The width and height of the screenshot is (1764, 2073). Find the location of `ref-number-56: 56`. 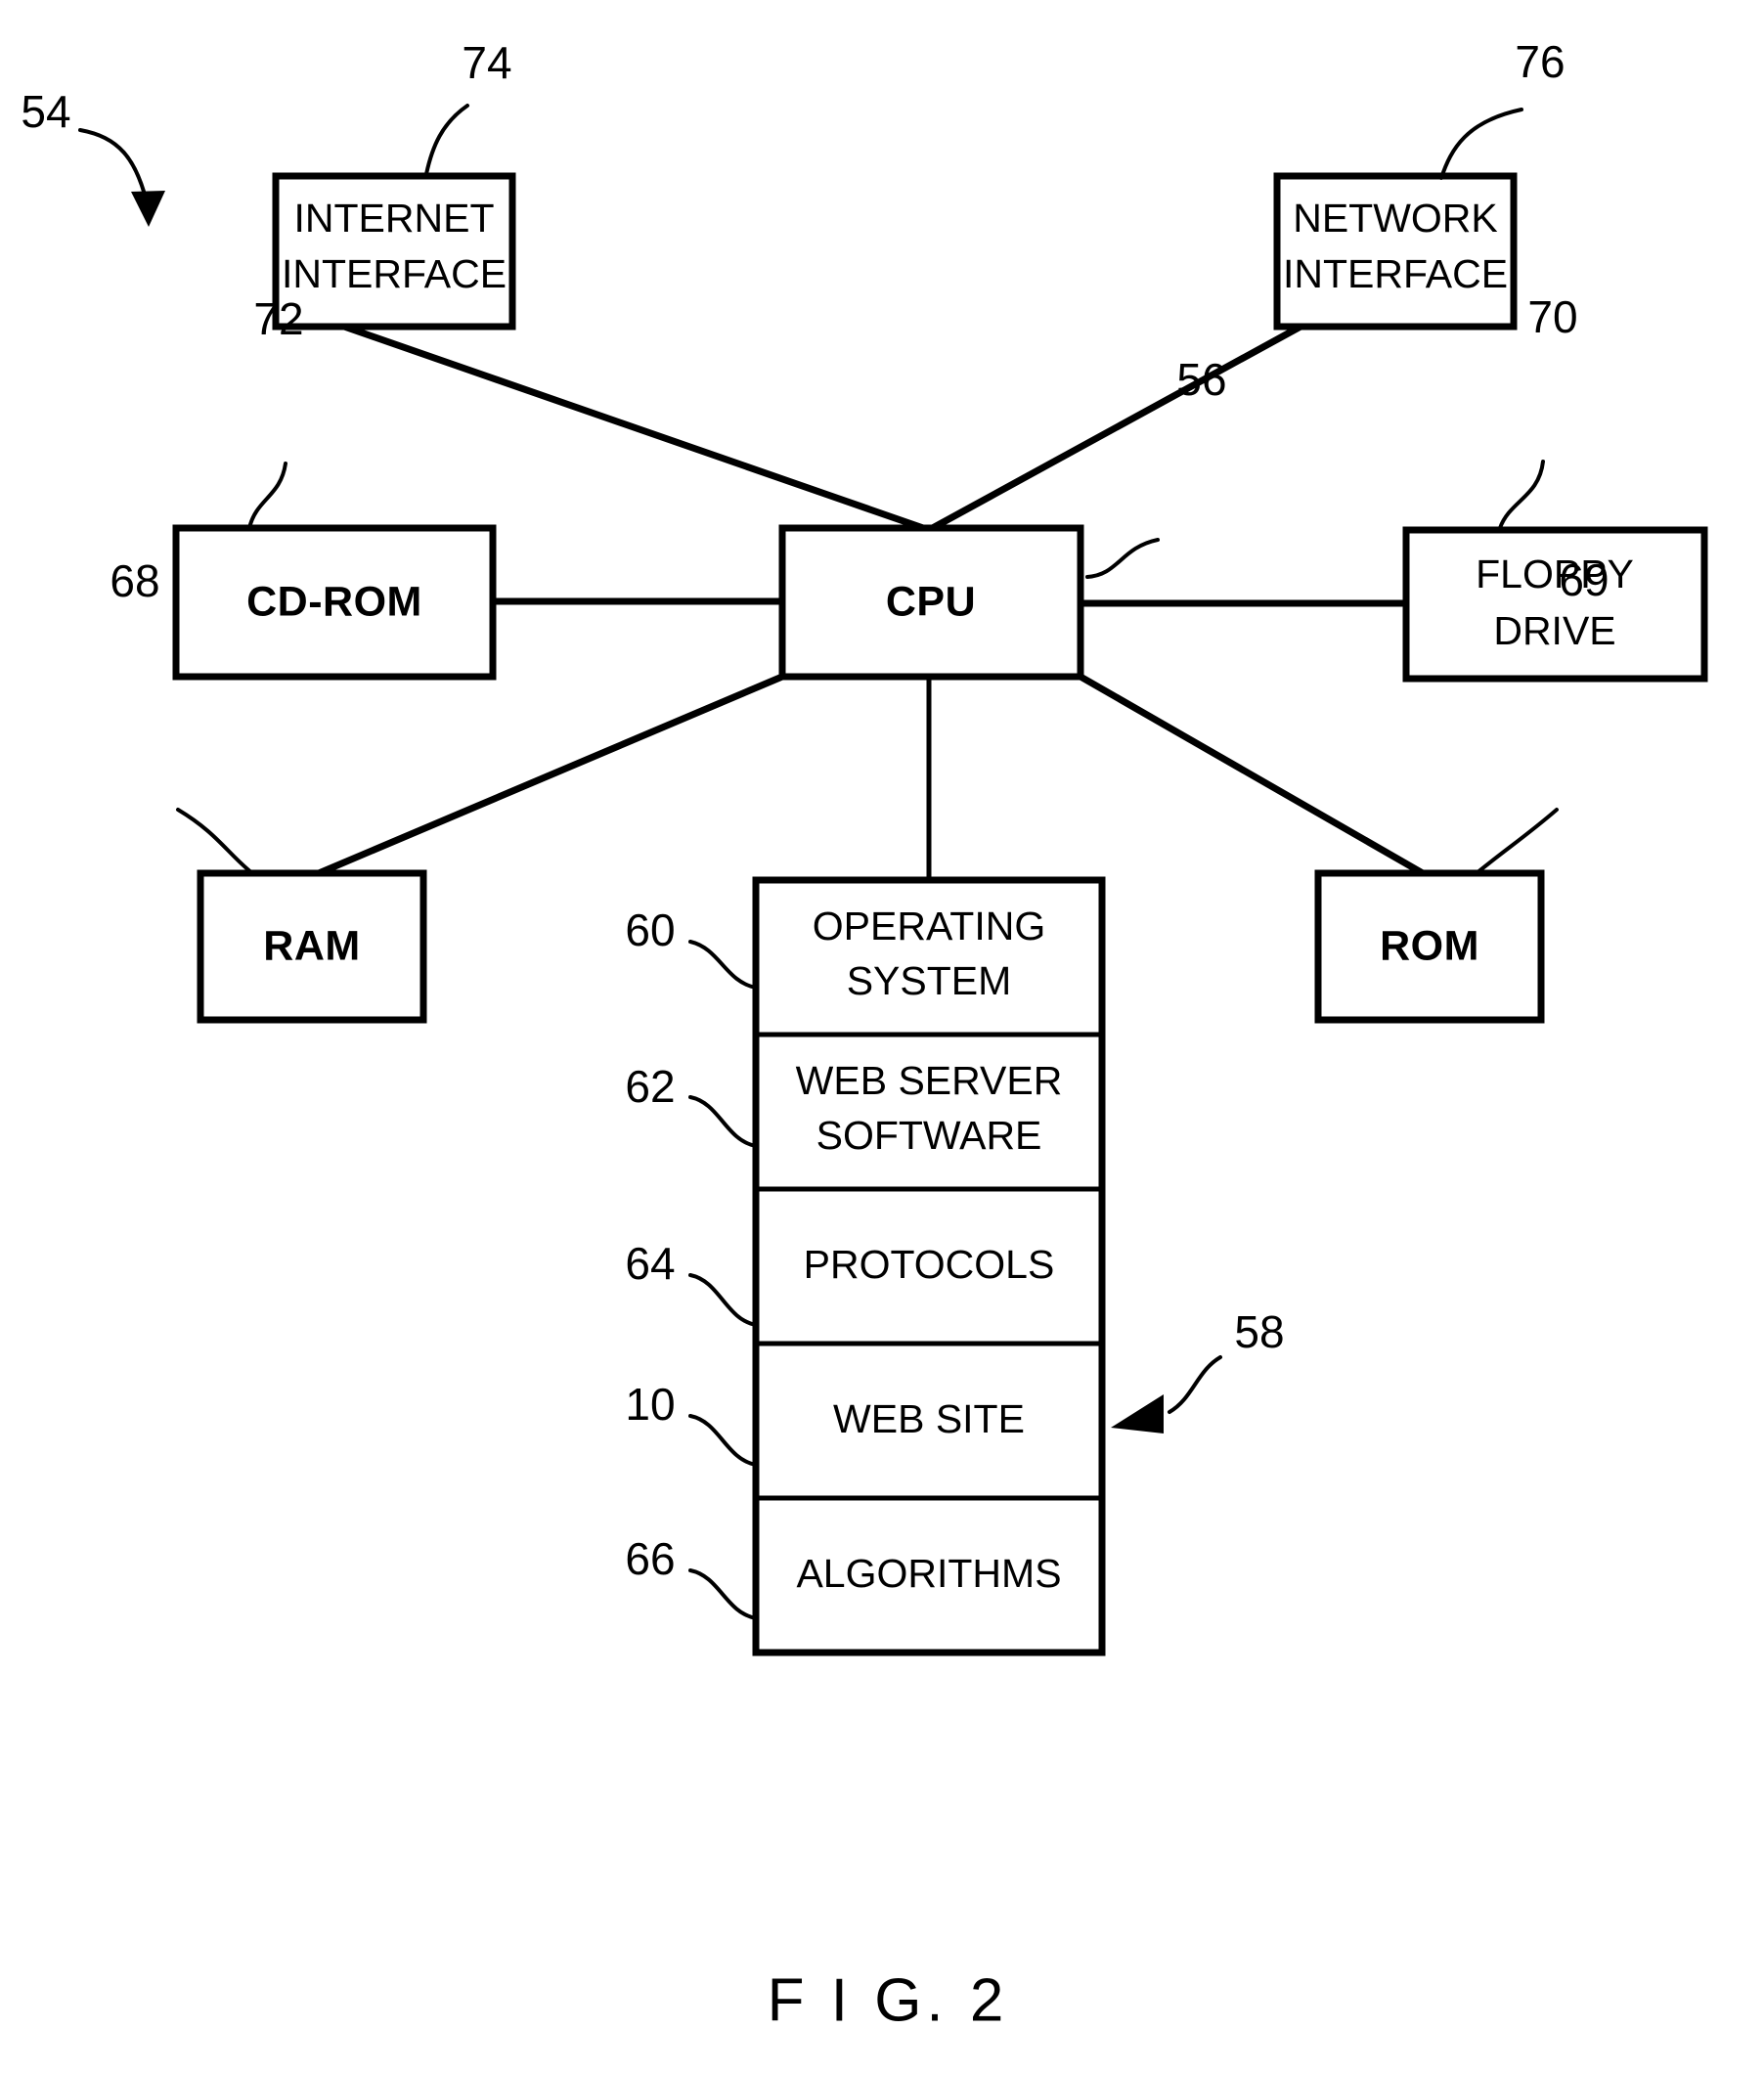

ref-number-56: 56 is located at coordinates (1201, 380).